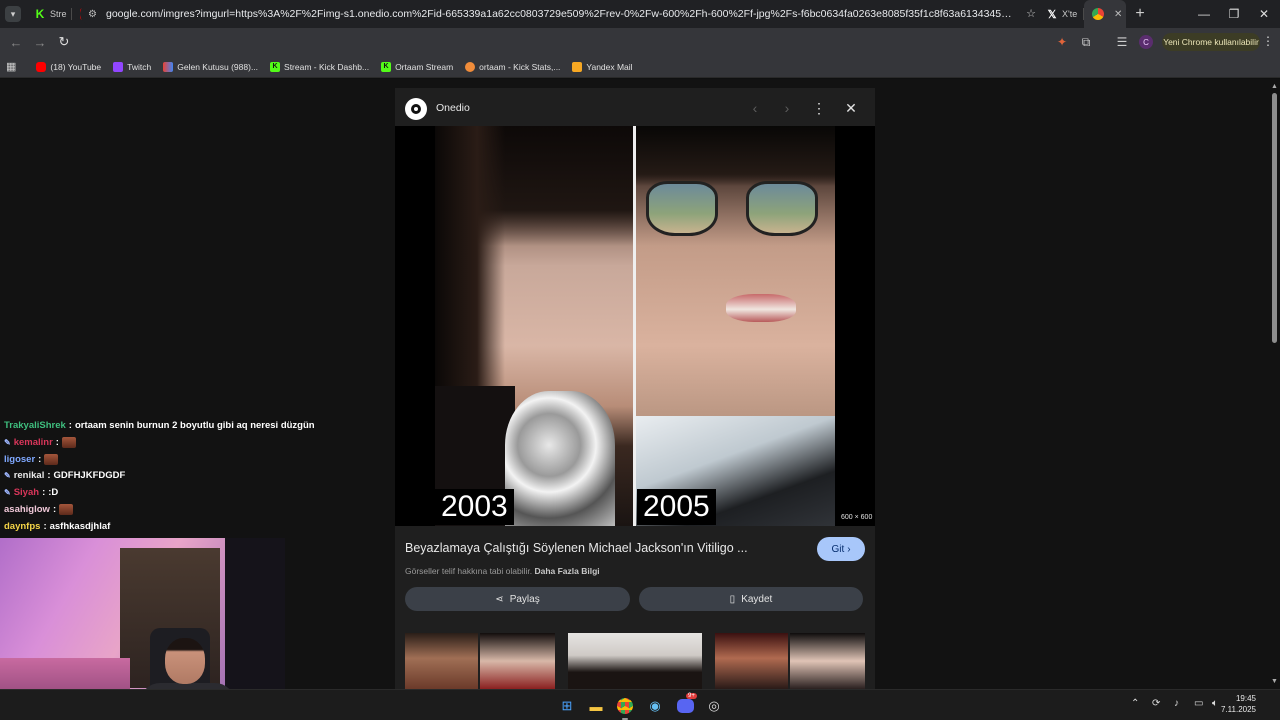 The image size is (1280, 720). Describe the element at coordinates (35, 425) in the screenshot. I see `chat-username: TrakyaliShrek` at that location.